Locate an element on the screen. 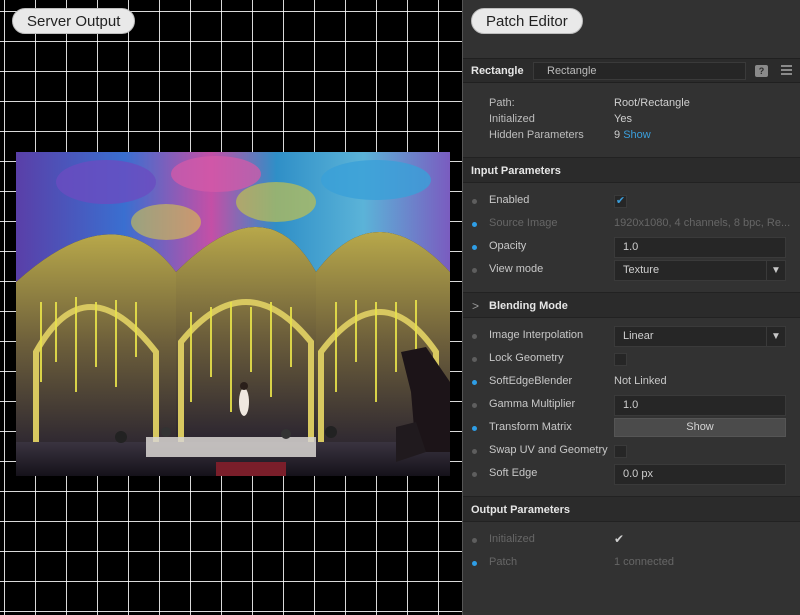 This screenshot has width=800, height=615. blending-mode-header: > Blending Mode is located at coordinates (631, 305).